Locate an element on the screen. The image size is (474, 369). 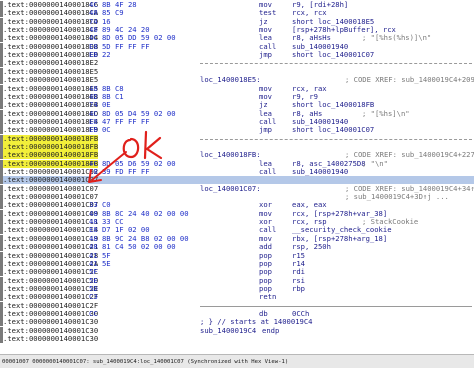
line-address: .text:0000000140001C2C is located at coordinates (50, 272).